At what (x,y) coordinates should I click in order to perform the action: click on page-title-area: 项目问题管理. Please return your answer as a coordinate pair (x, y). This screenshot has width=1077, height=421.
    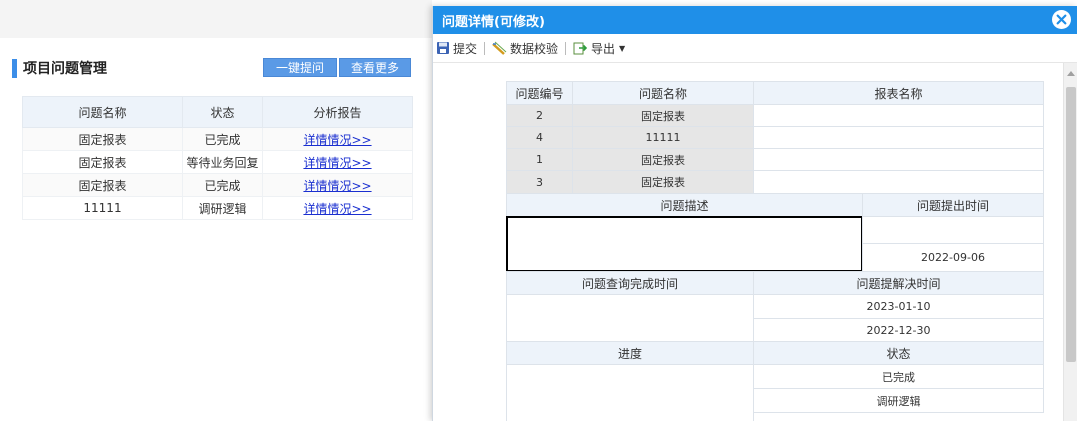
    Looking at the image, I should click on (59, 68).